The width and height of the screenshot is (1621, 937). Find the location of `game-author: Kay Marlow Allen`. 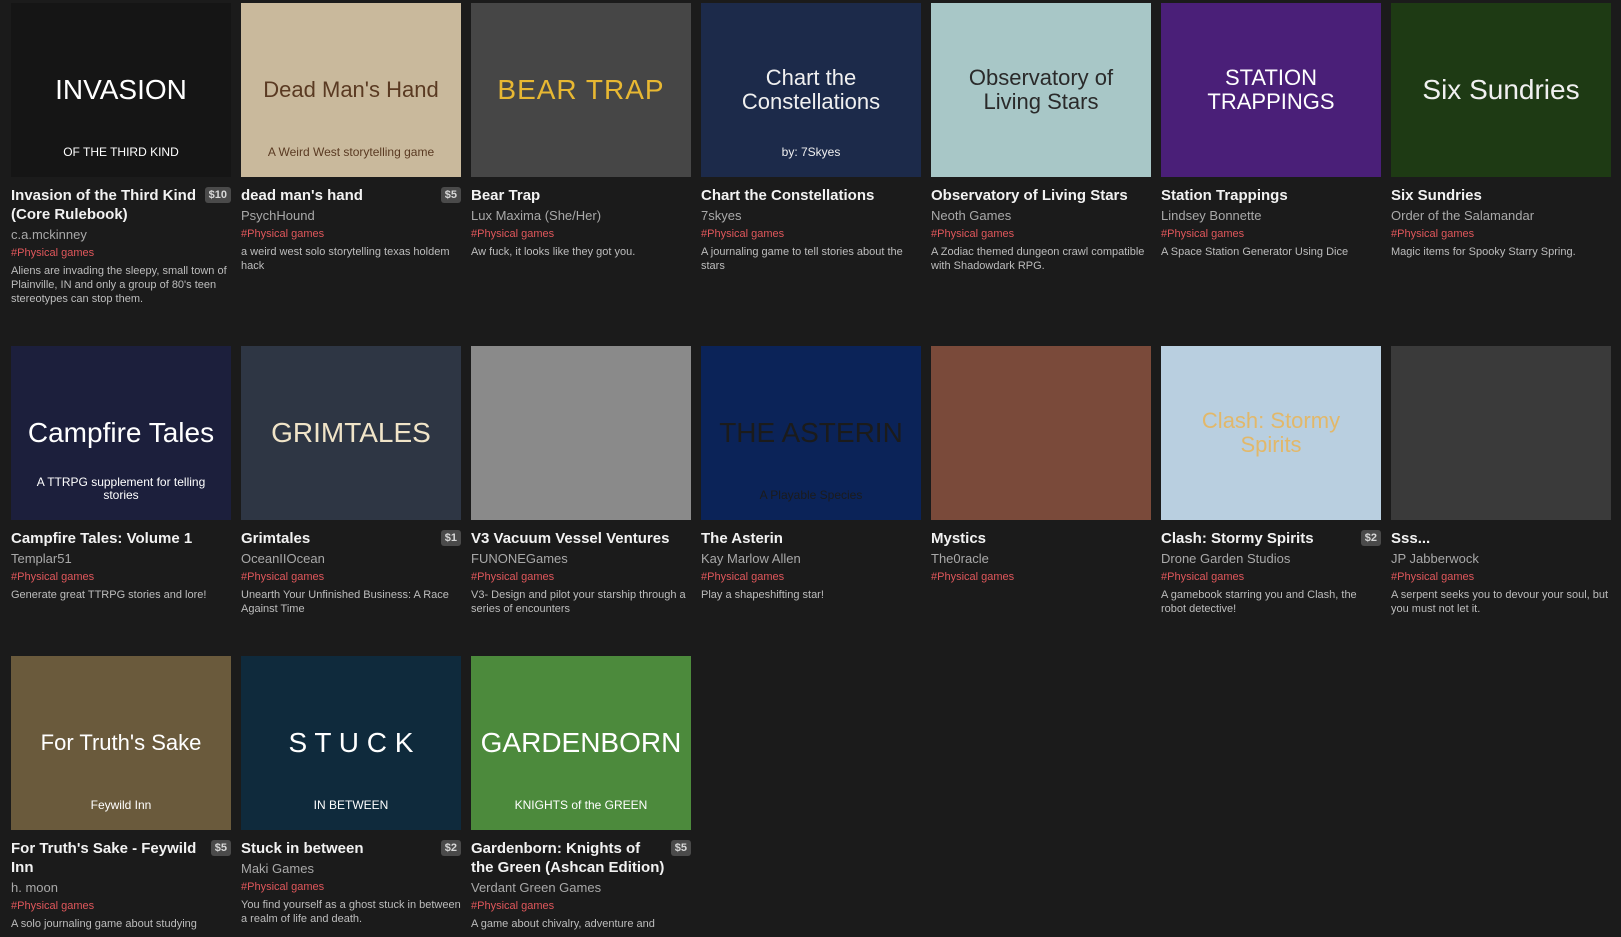

game-author: Kay Marlow Allen is located at coordinates (811, 559).